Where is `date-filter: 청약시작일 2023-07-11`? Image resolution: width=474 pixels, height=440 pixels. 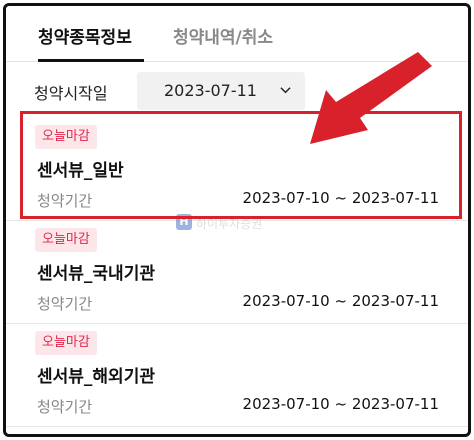
date-filter: 청약시작일 2023-07-11 is located at coordinates (237, 92).